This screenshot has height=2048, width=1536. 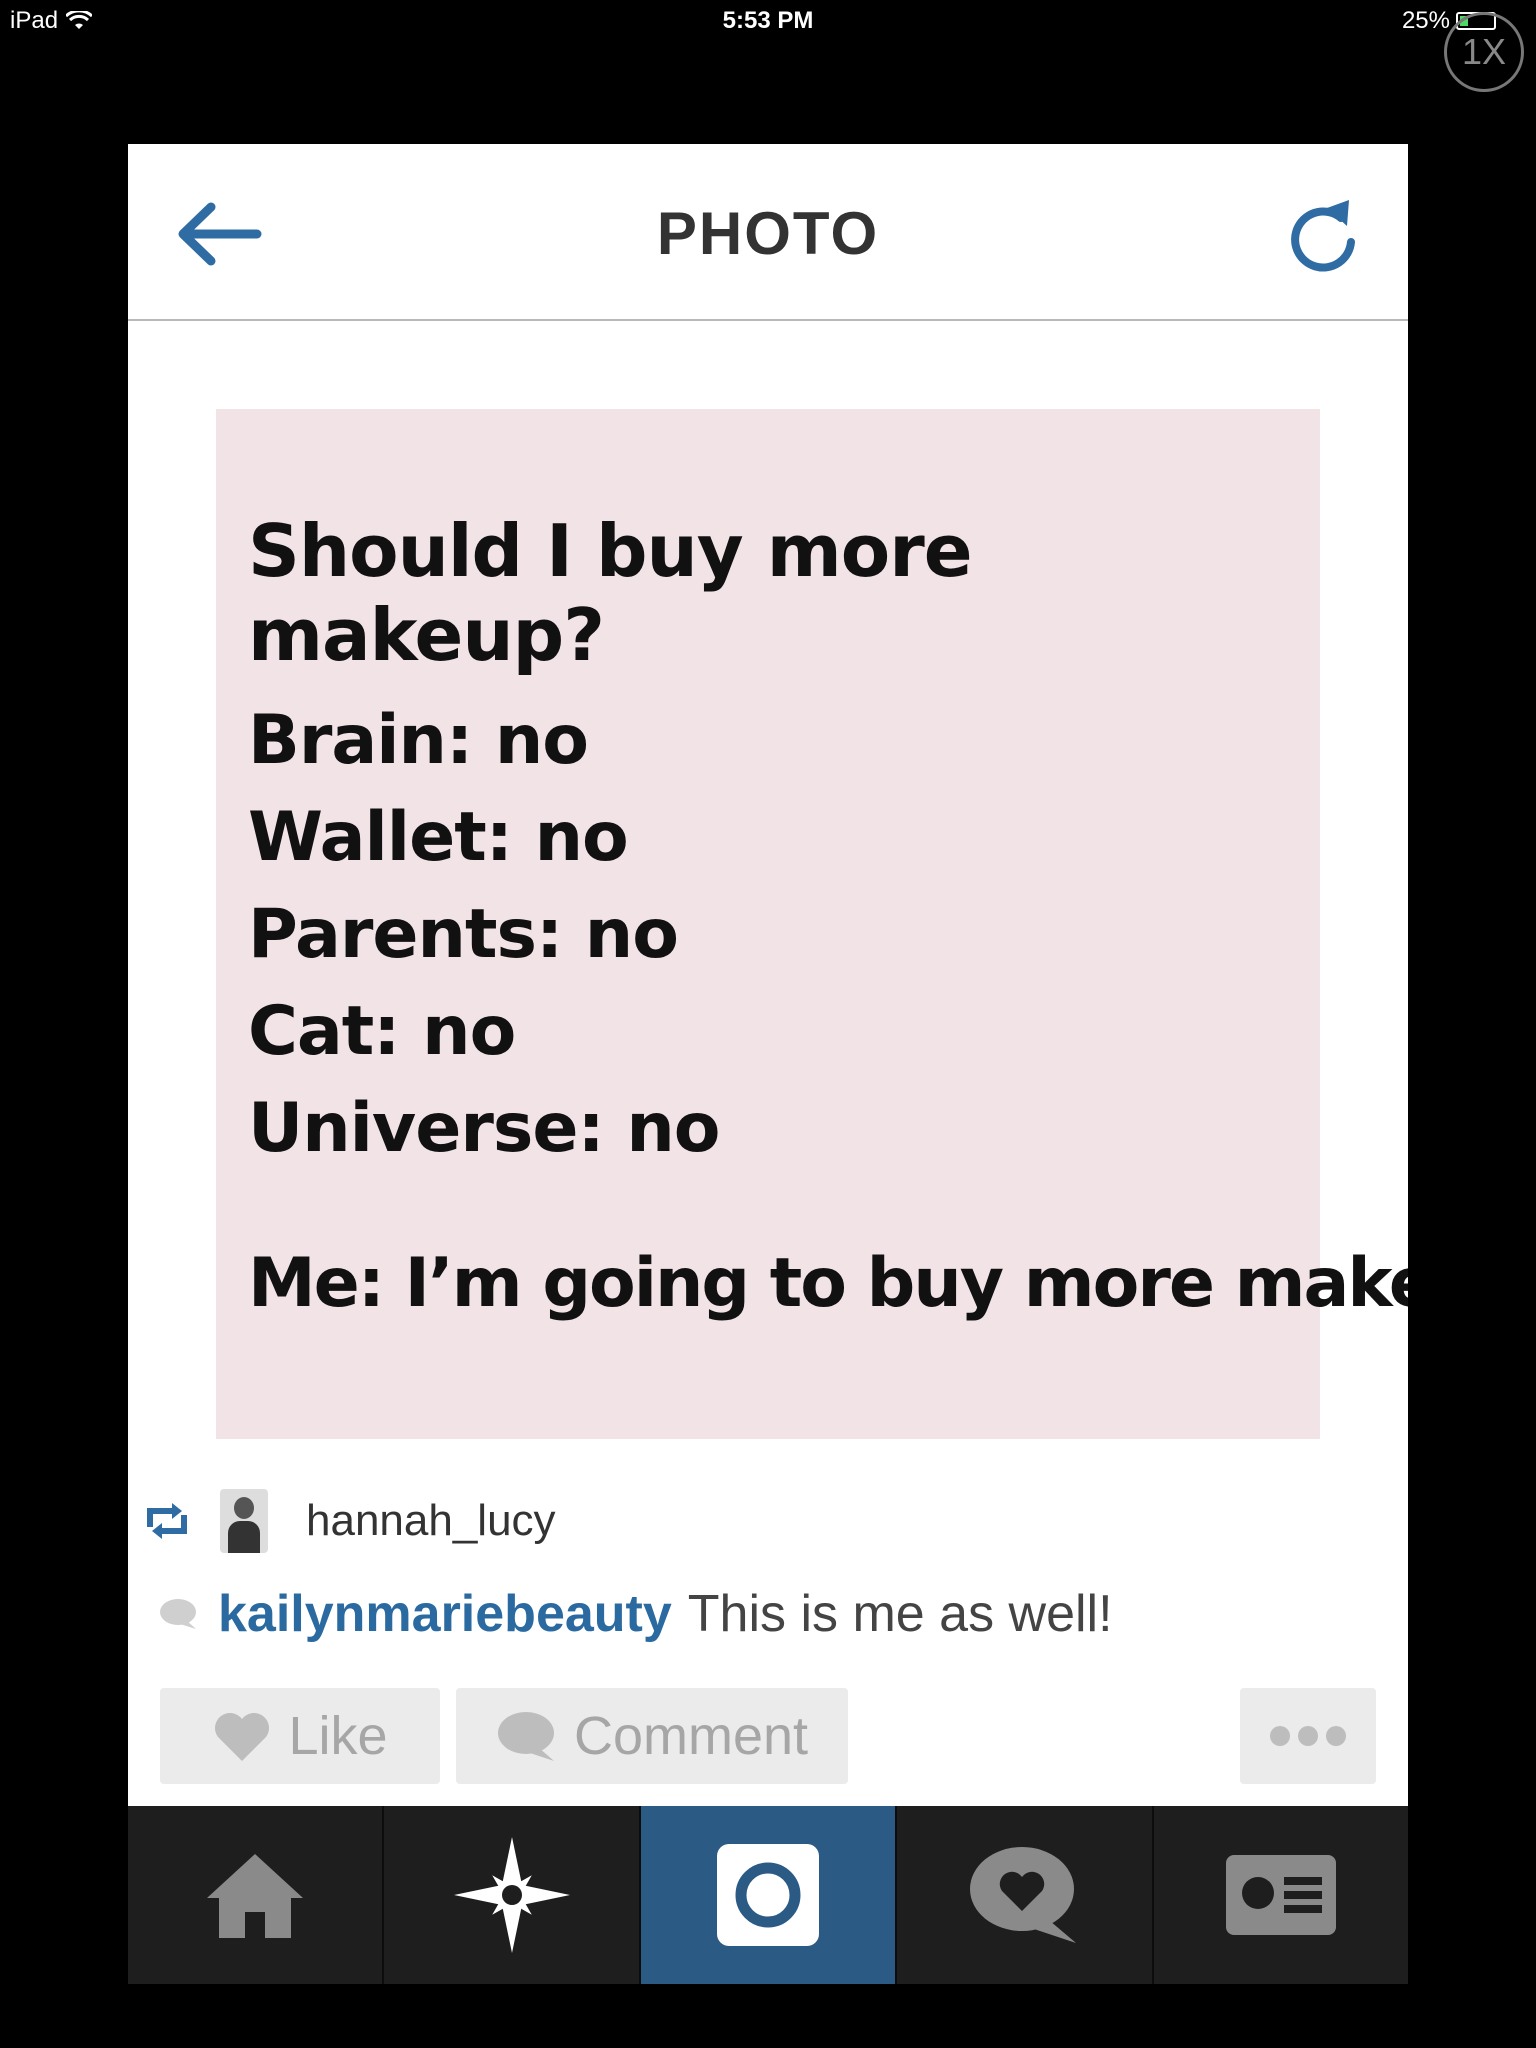 I want to click on comment: kailynmariebeauty This is me as well!, so click(x=635, y=1614).